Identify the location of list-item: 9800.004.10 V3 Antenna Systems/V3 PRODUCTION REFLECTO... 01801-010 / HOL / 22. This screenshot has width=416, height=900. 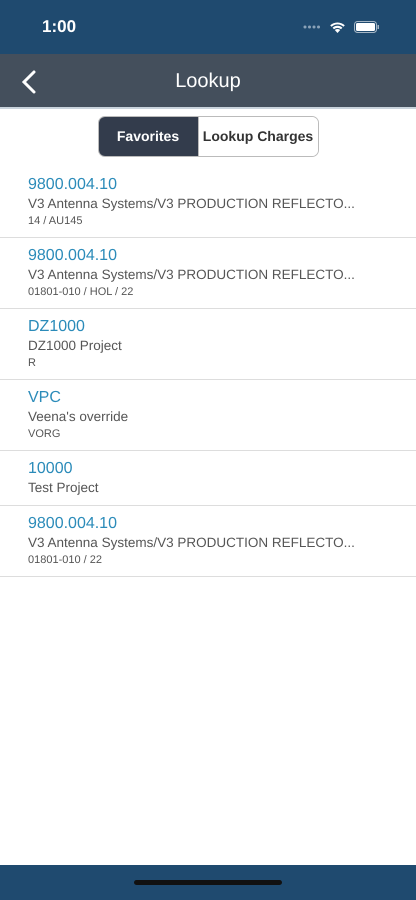
(208, 273).